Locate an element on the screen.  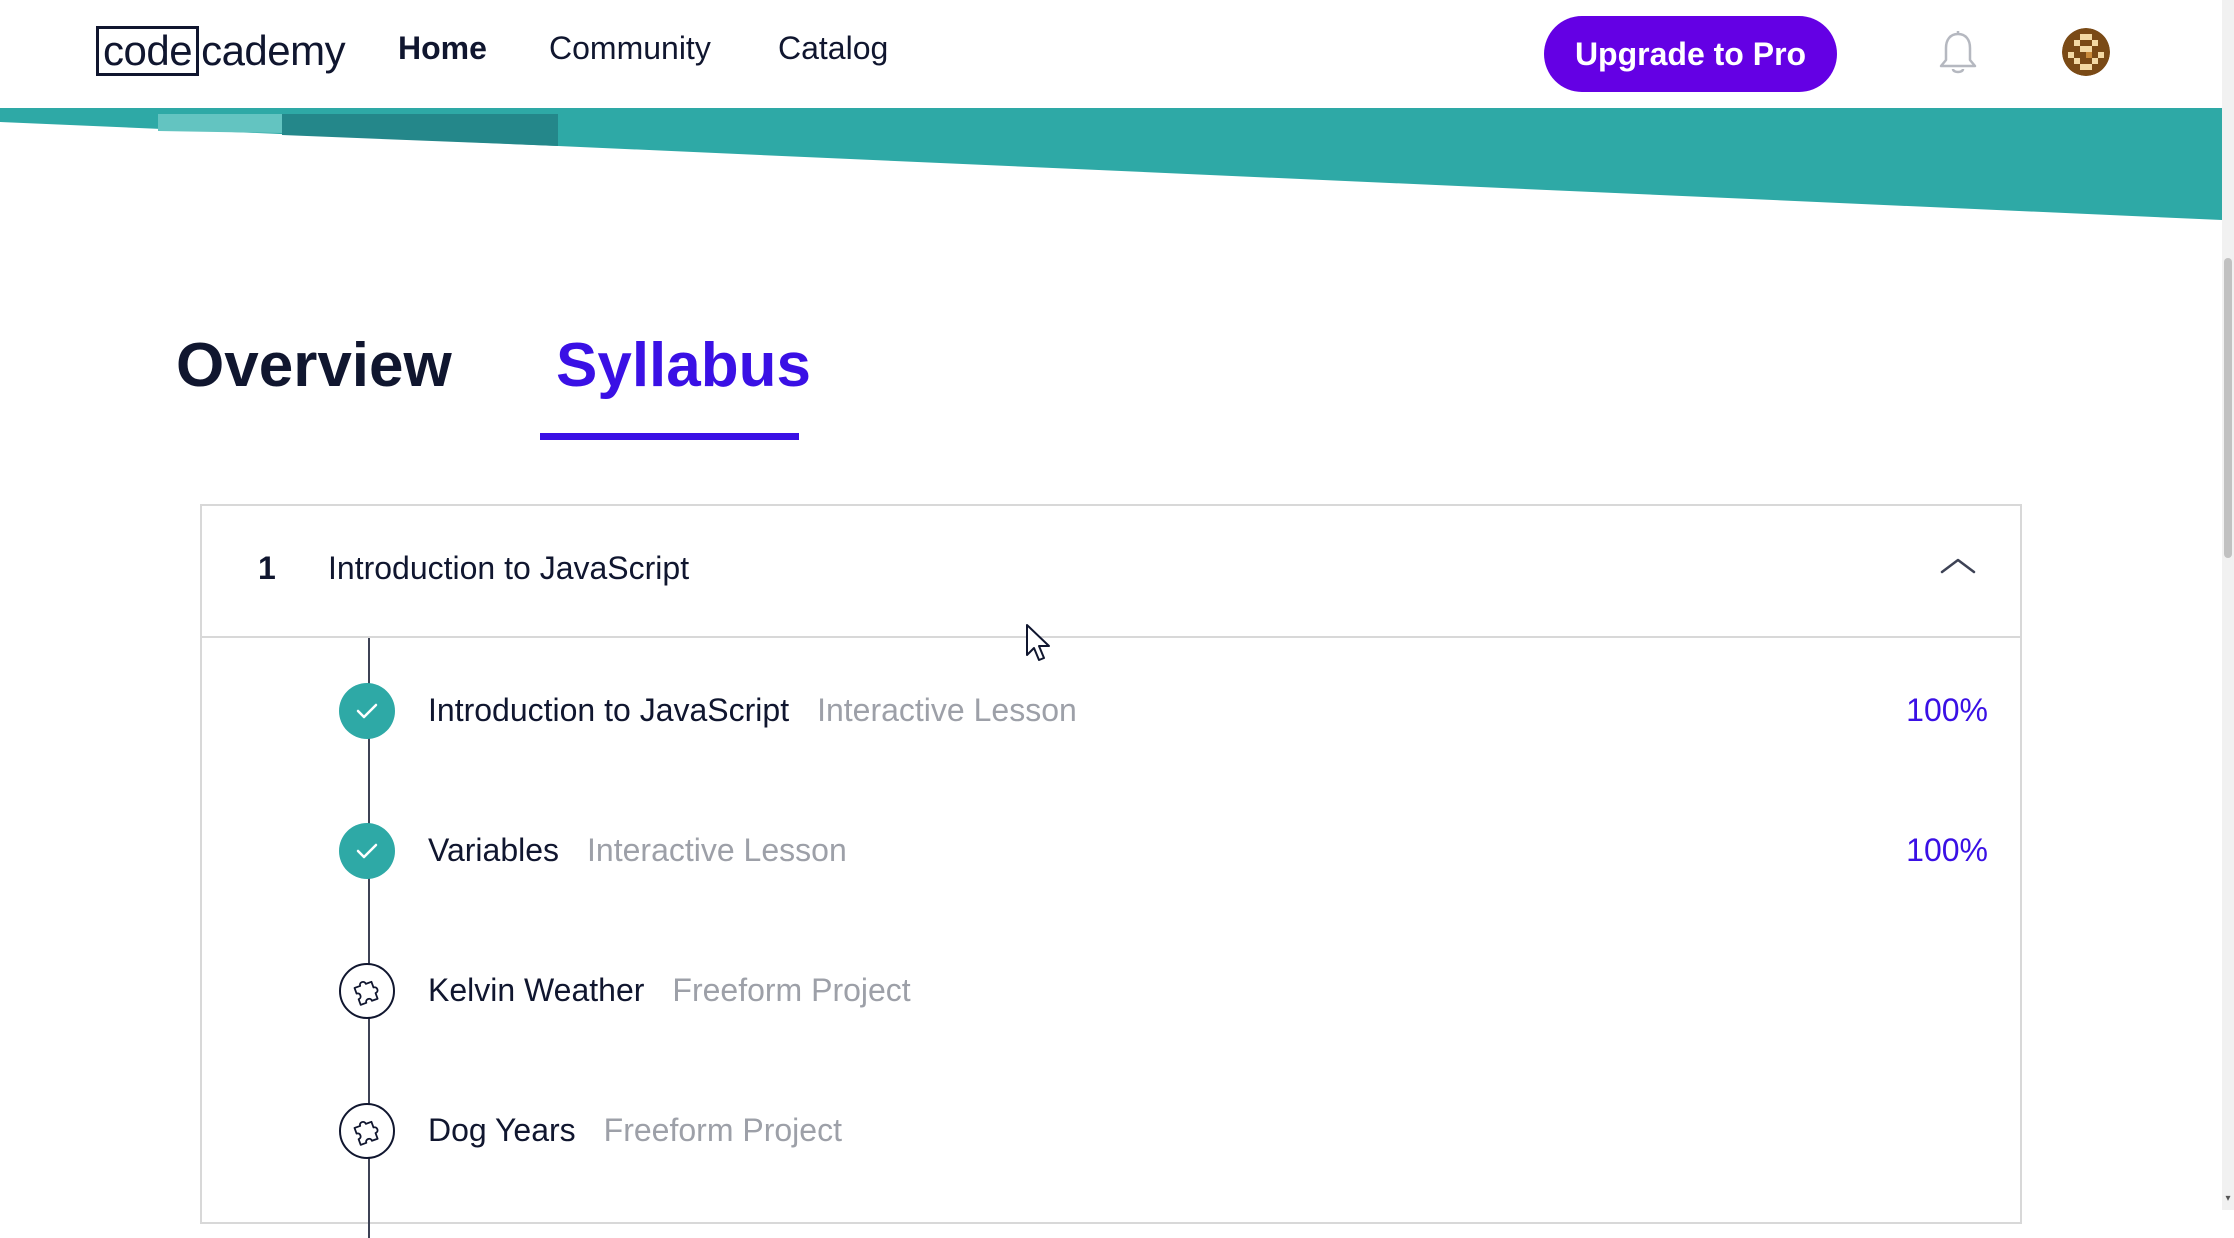
mouse-cursor-icon is located at coordinates (1038, 642).